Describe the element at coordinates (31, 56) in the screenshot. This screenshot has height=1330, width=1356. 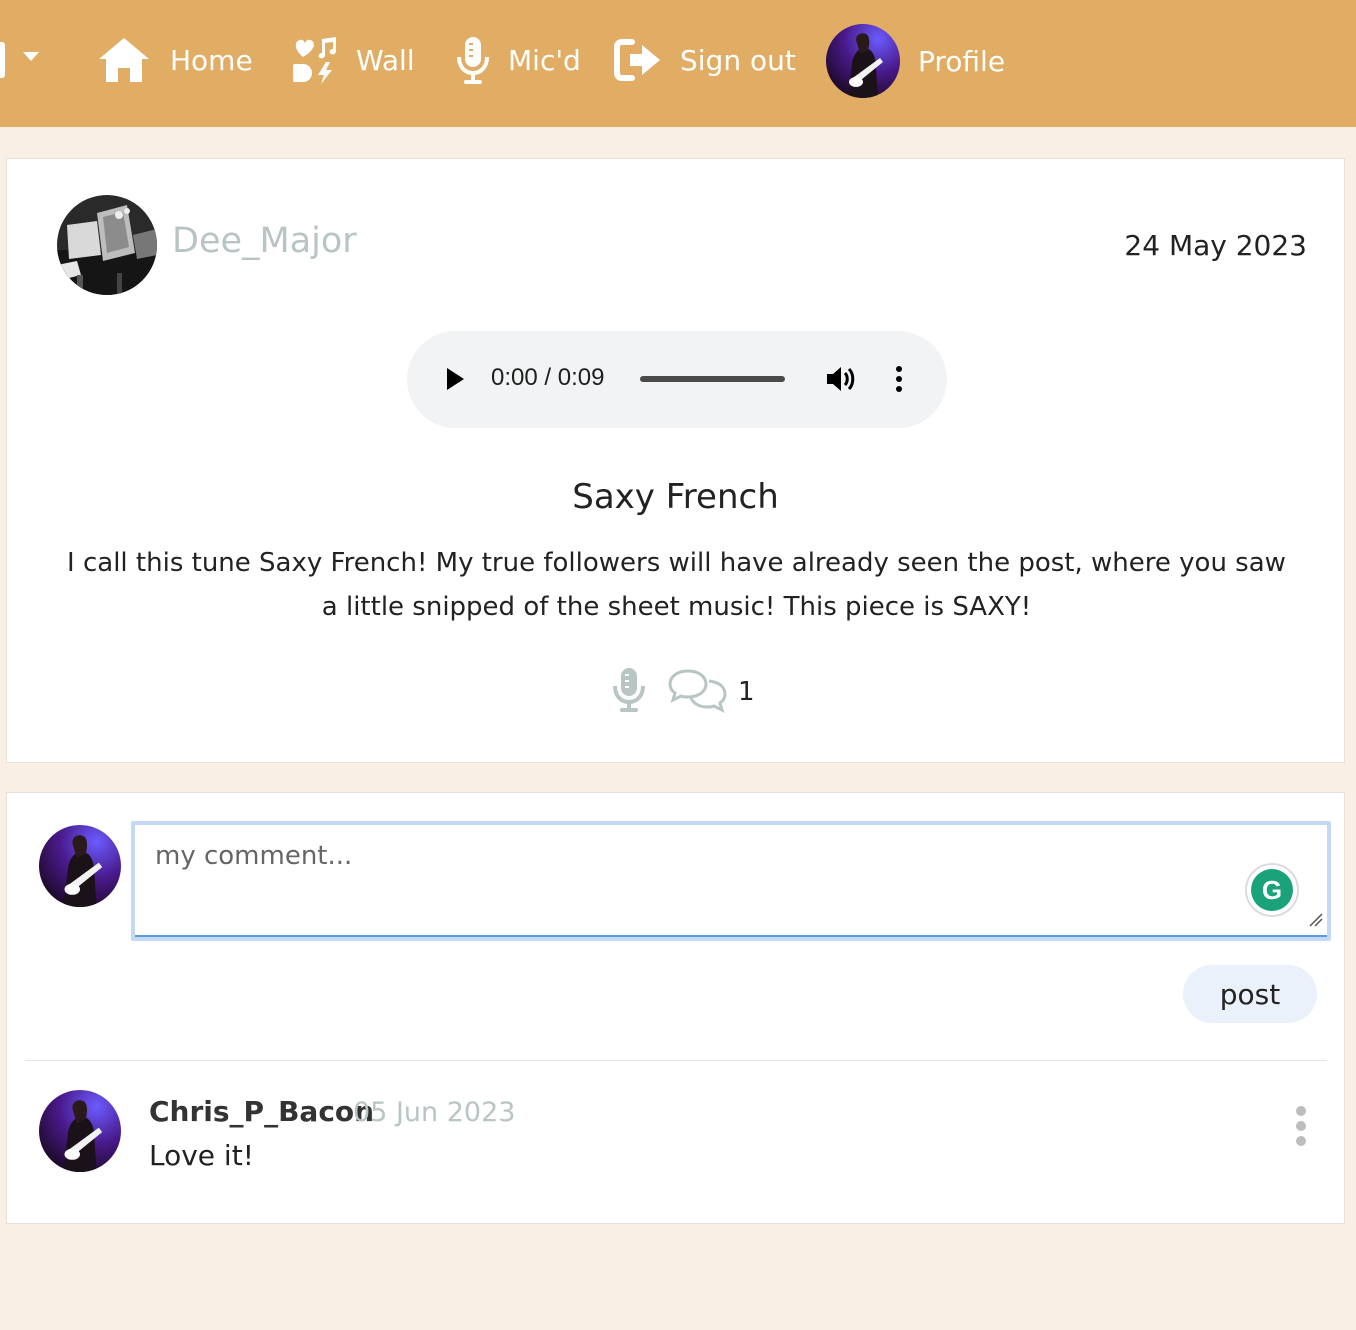
I see `dropdown-caret-icon` at that location.